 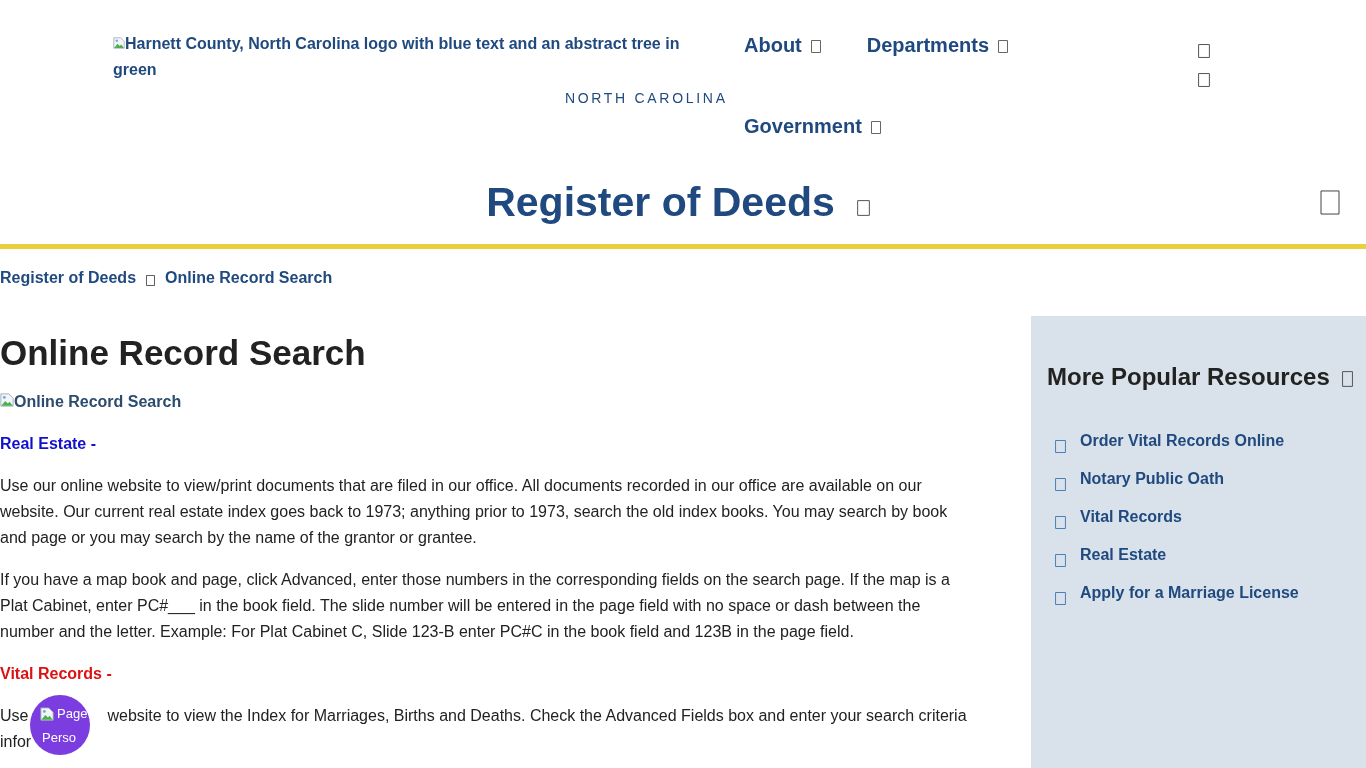 I want to click on paragraph-fragment: infor, so click(x=16, y=742).